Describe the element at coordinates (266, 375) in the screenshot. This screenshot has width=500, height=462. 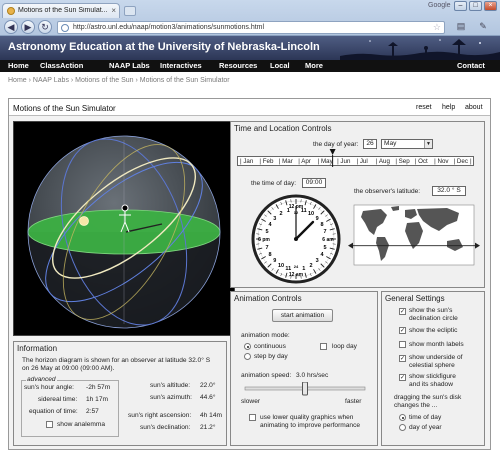
I see `animation-speed-label: animation speed:` at that location.